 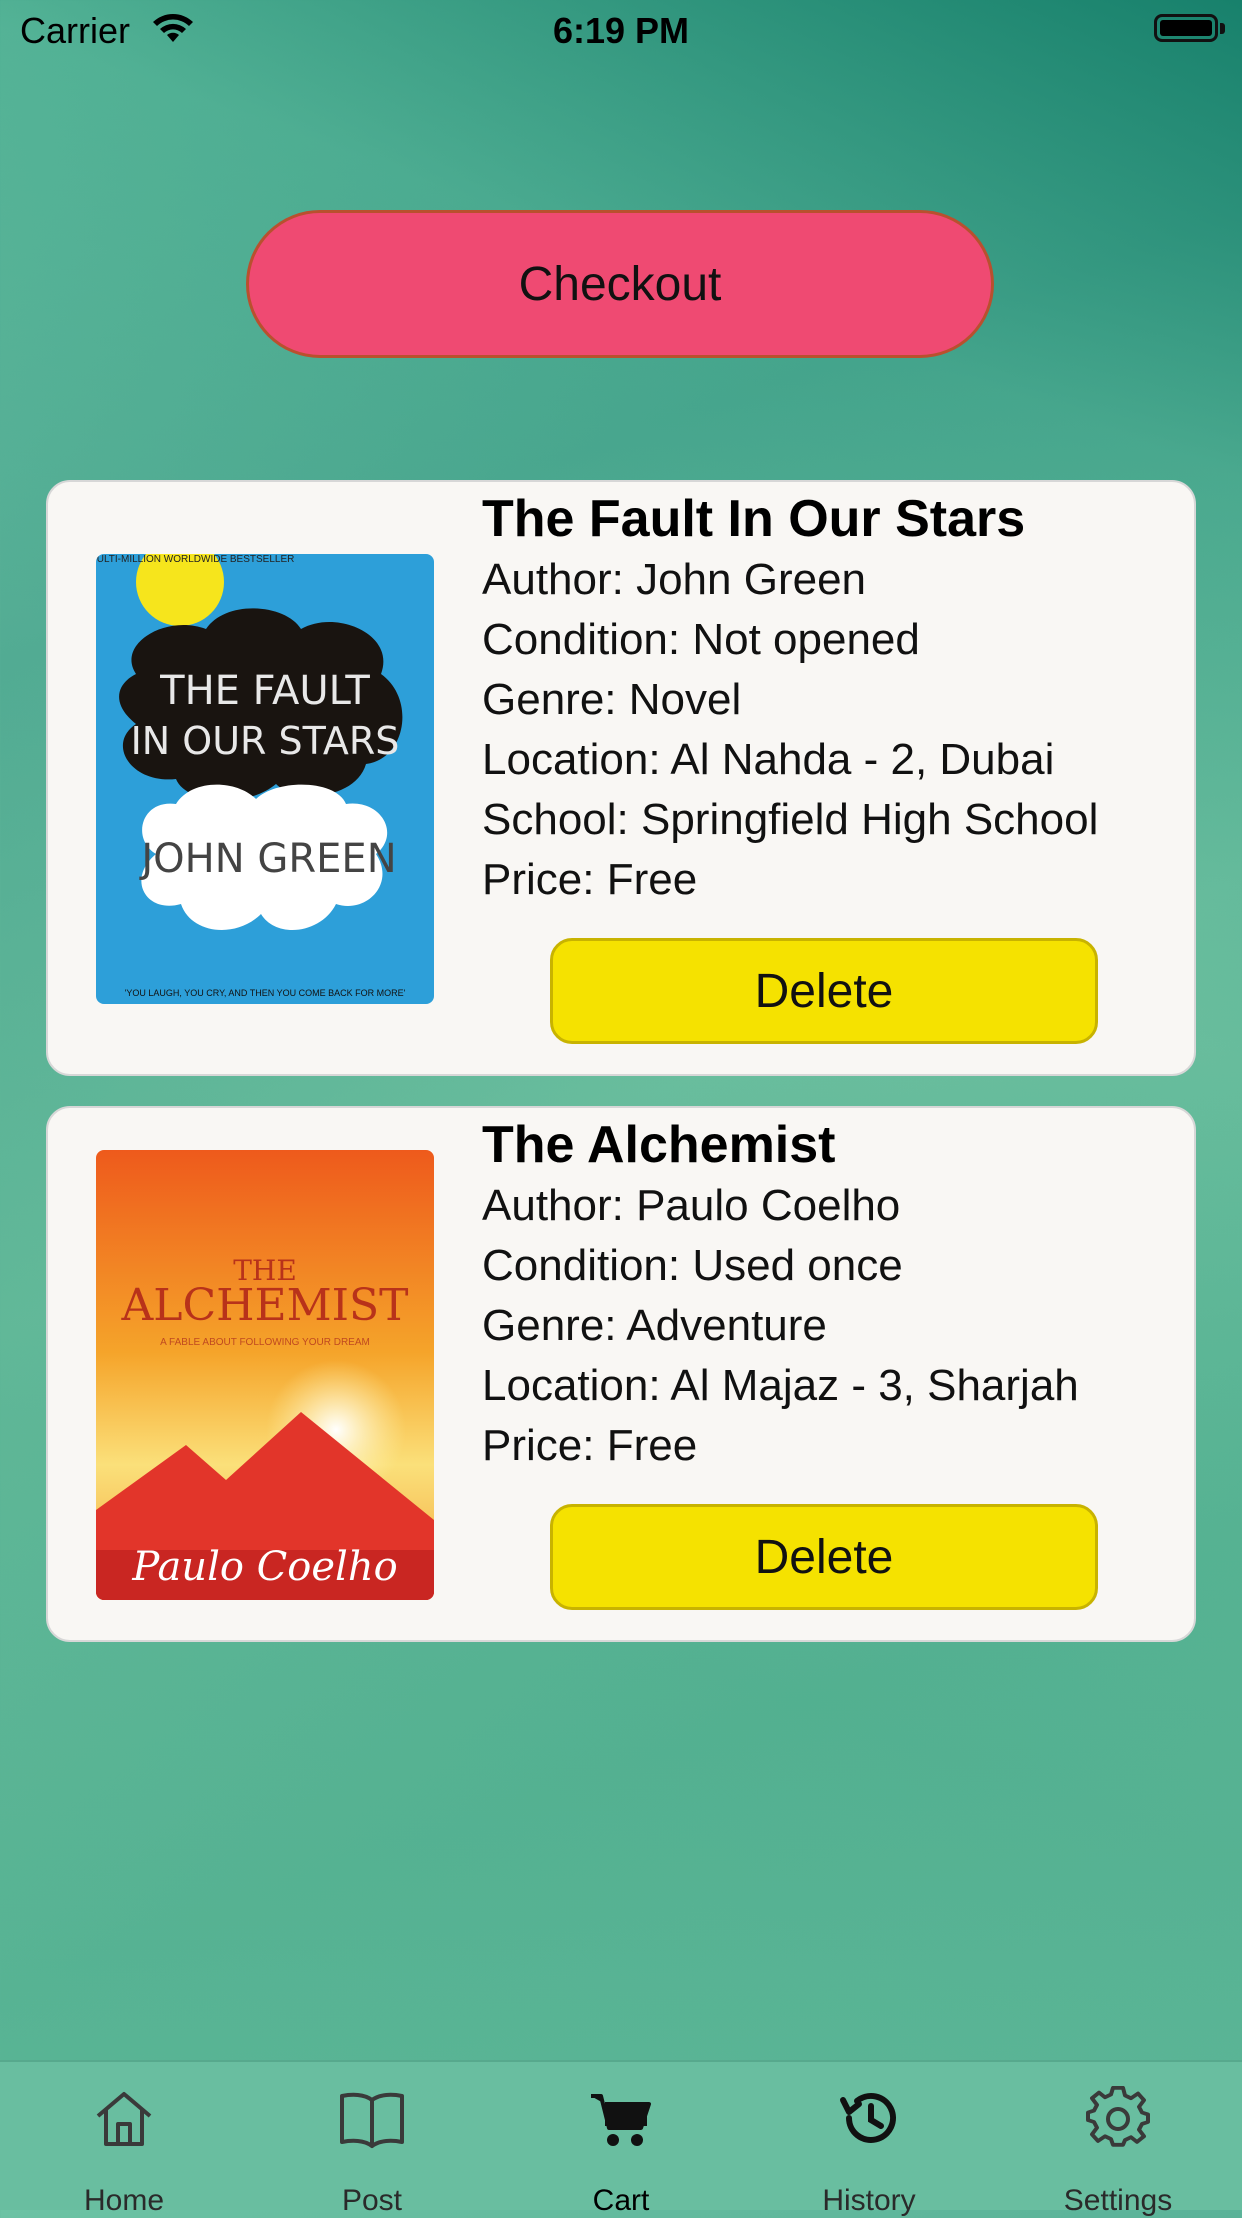 What do you see at coordinates (692, 1265) in the screenshot?
I see `book-condition: Condition: Used once` at bounding box center [692, 1265].